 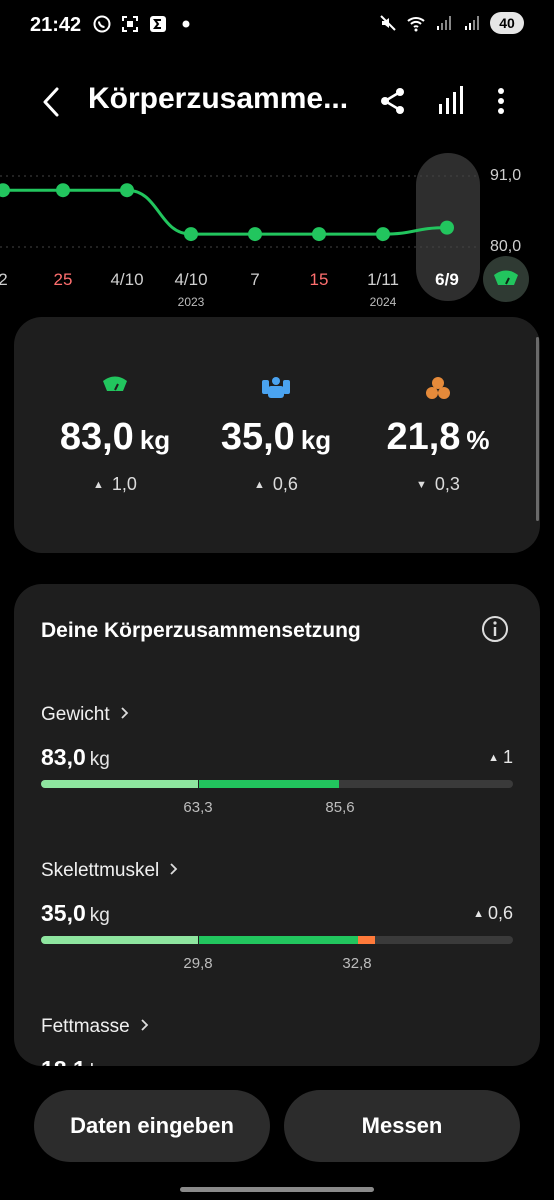 I want to click on fat-icon, so click(x=438, y=390).